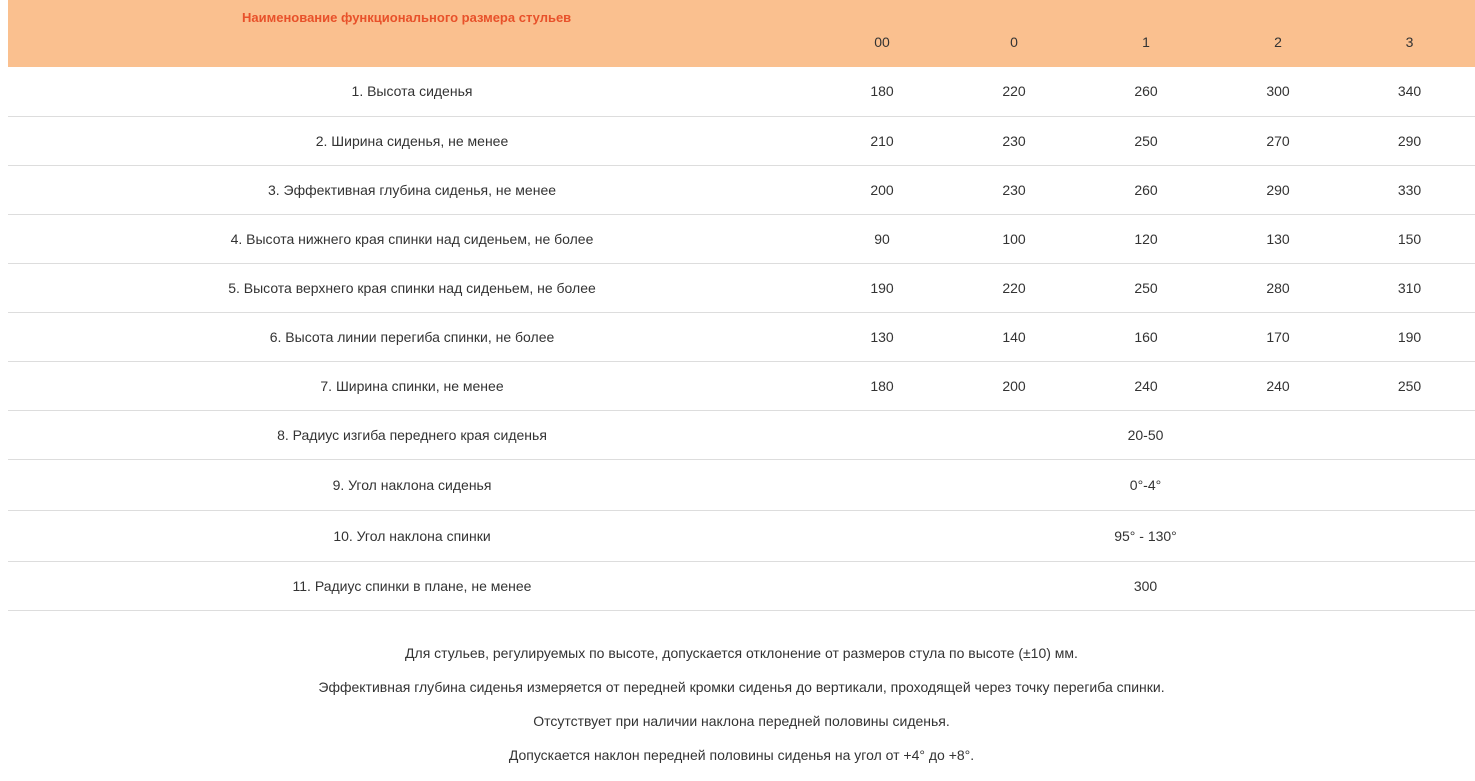 This screenshot has height=781, width=1475. Describe the element at coordinates (412, 189) in the screenshot. I see `row-name: 3. Эффективная глубина сиденья, не менее` at that location.